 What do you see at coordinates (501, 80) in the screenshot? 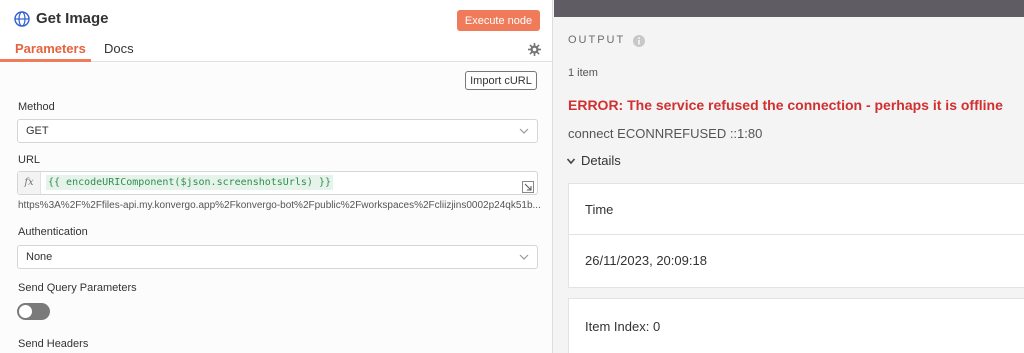
I see `import-curl-button: Import cURL` at bounding box center [501, 80].